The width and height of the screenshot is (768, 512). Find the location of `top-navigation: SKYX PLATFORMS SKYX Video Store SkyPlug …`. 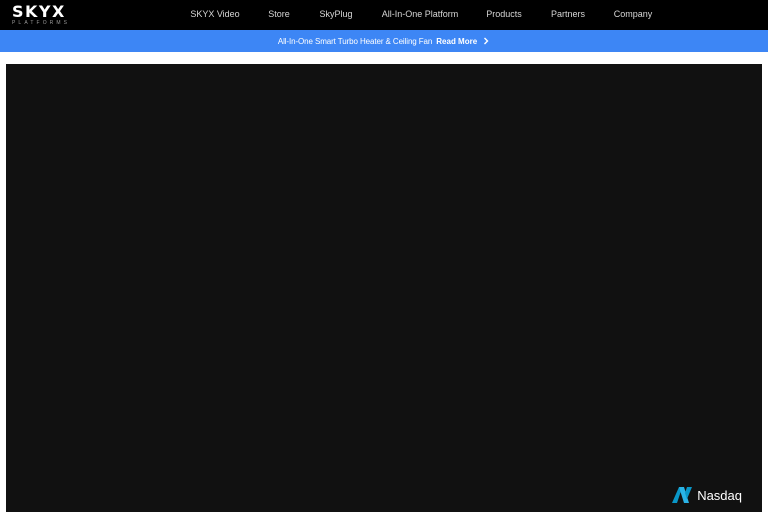

top-navigation: SKYX PLATFORMS SKYX Video Store SkyPlug … is located at coordinates (384, 15).